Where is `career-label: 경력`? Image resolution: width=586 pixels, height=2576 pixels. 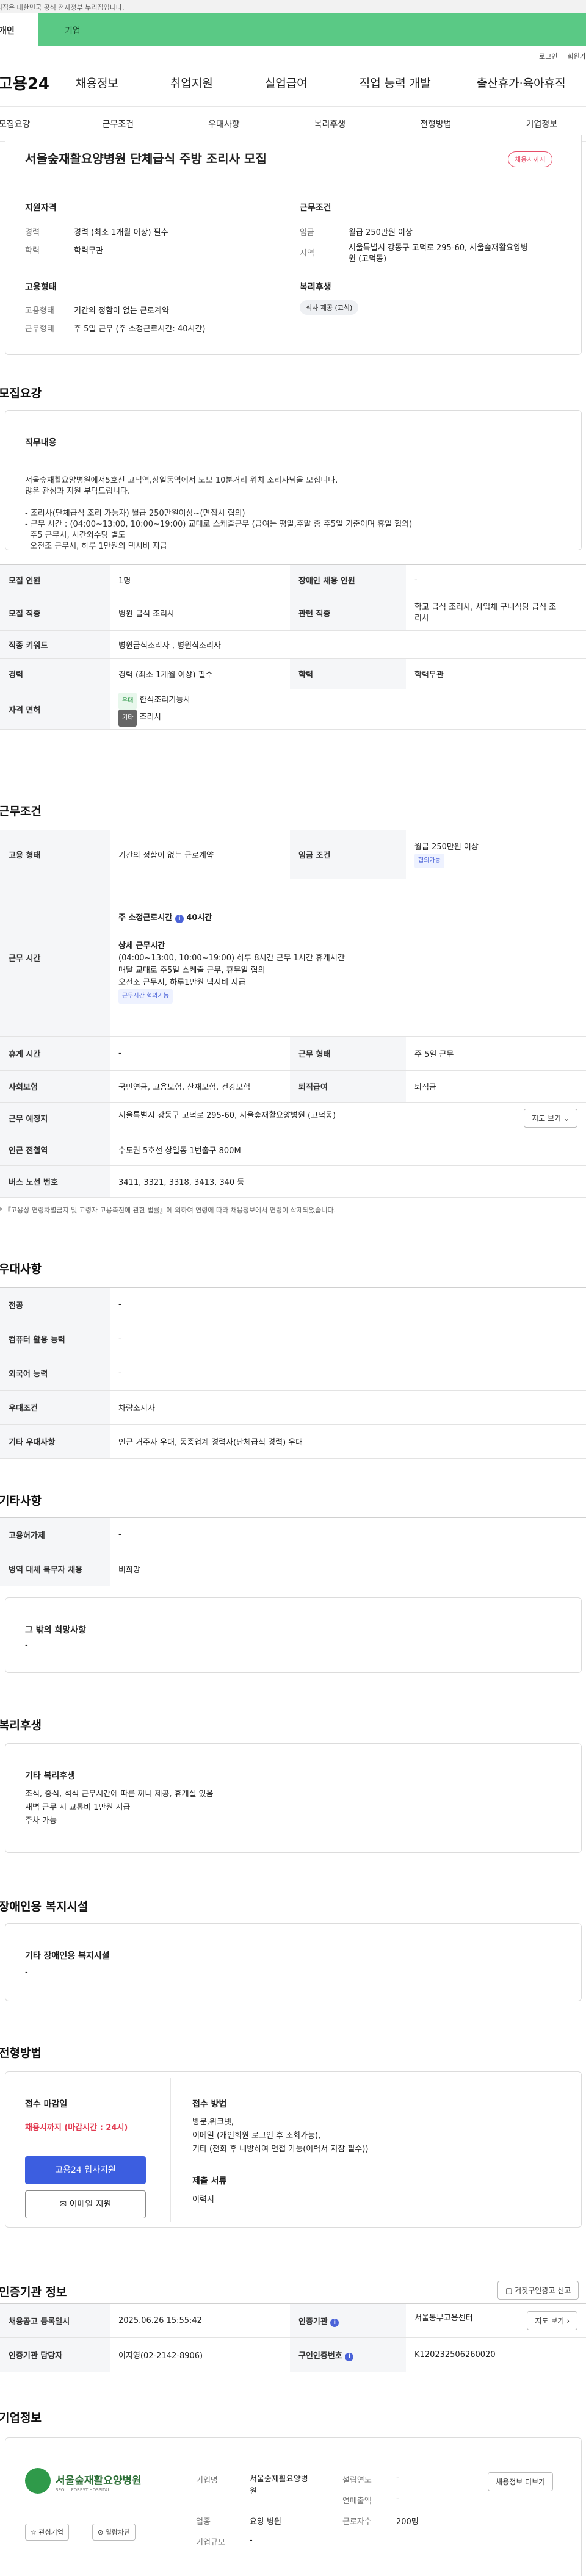 career-label: 경력 is located at coordinates (32, 232).